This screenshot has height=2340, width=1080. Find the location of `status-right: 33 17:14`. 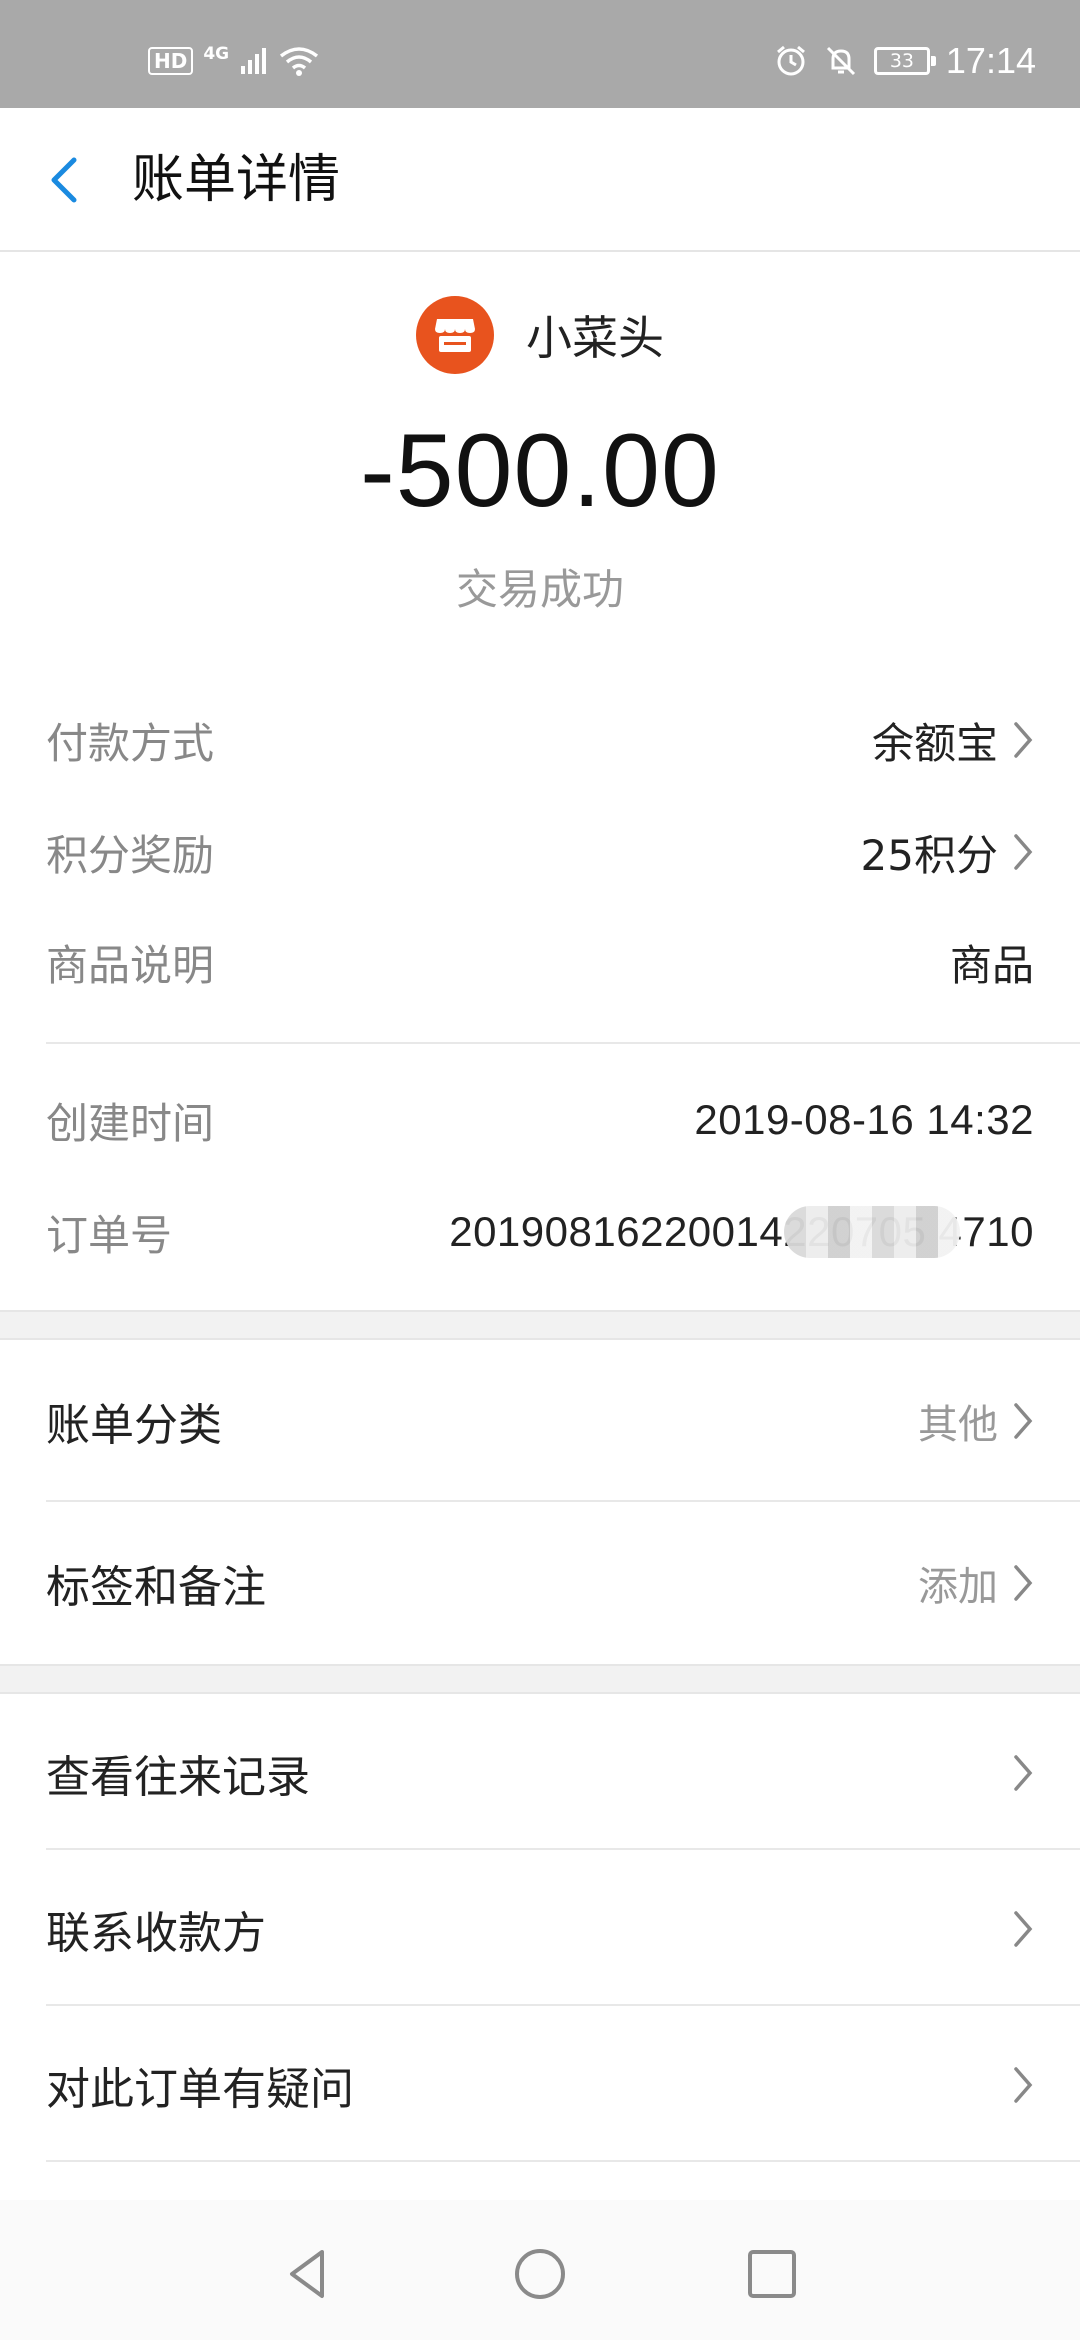

status-right: 33 17:14 is located at coordinates (905, 61).